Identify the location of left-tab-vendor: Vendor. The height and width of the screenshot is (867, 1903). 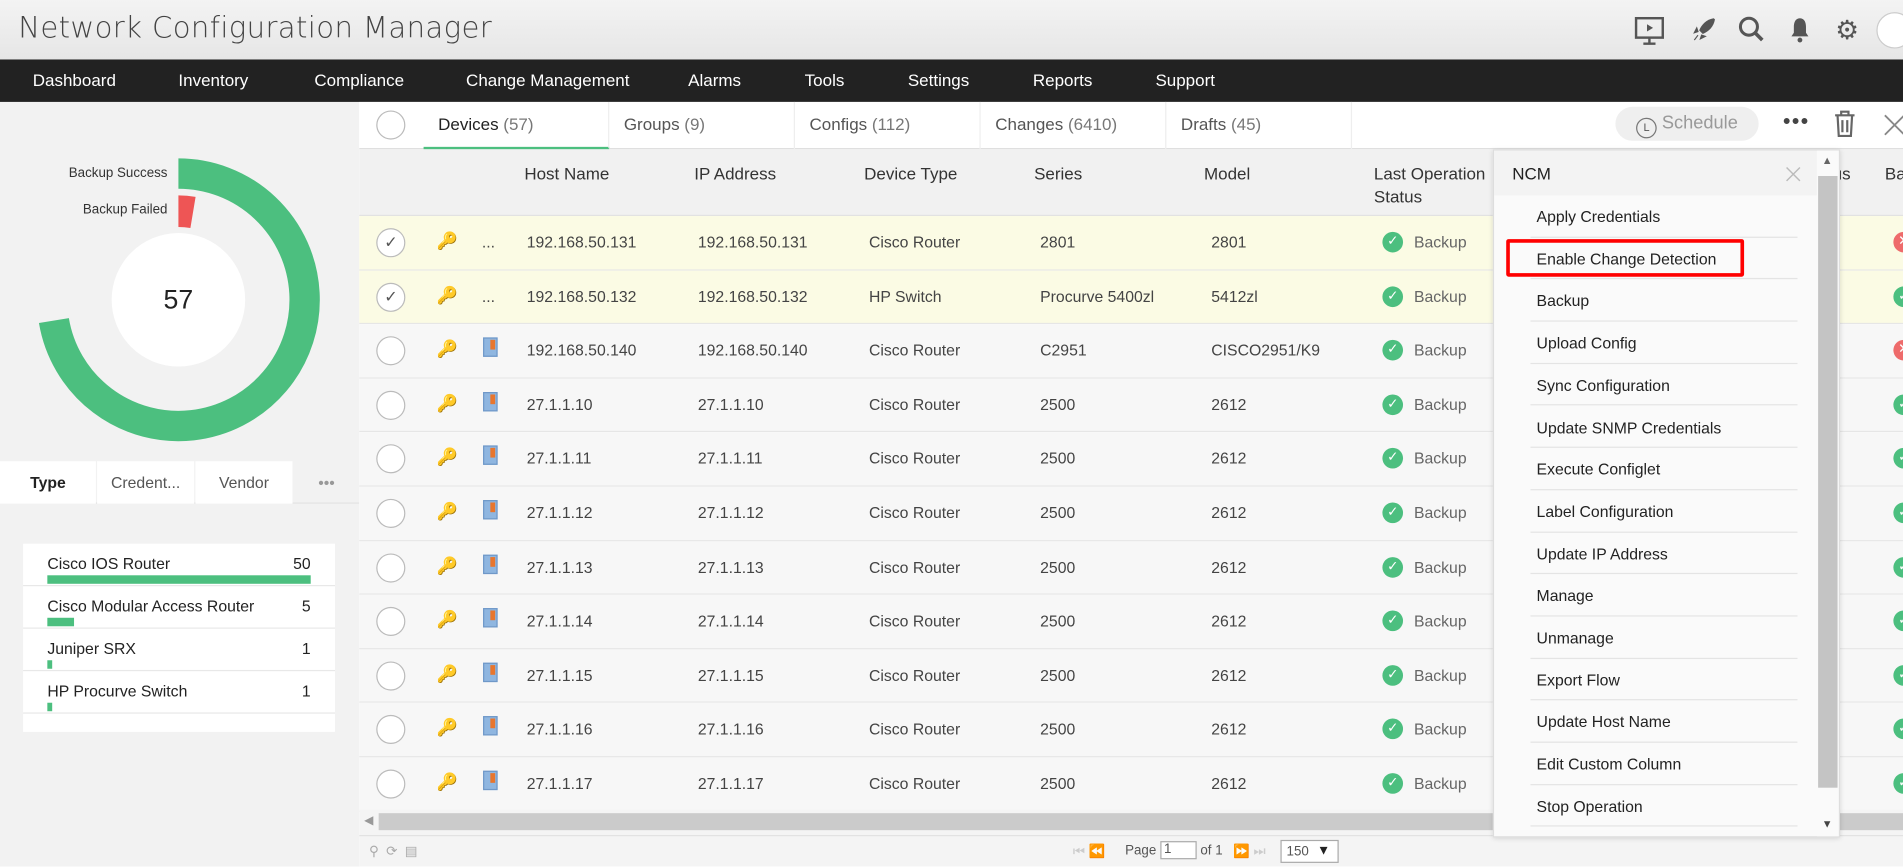
(244, 482).